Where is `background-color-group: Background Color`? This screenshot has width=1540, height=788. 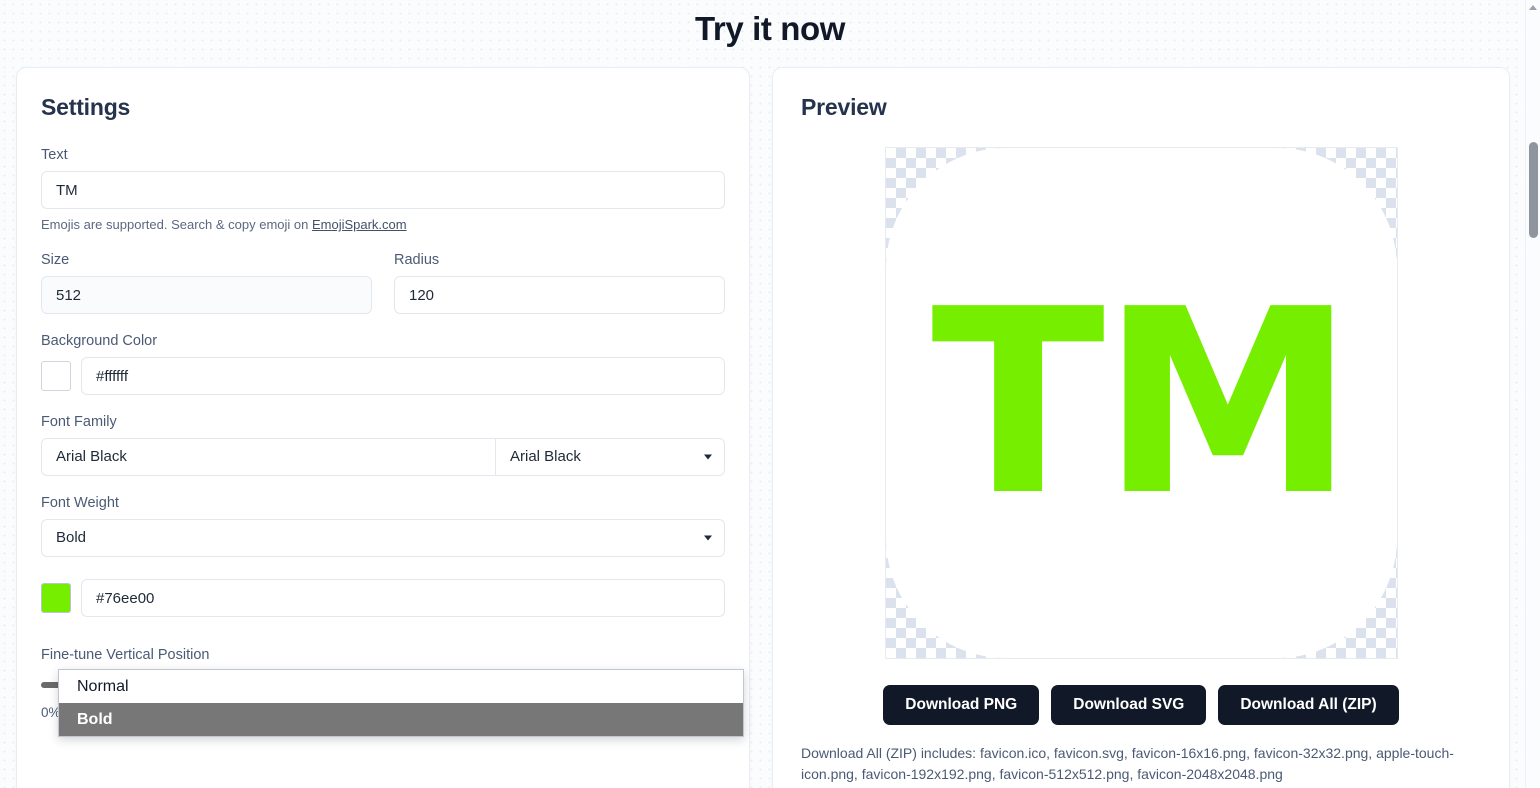
background-color-group: Background Color is located at coordinates (383, 364).